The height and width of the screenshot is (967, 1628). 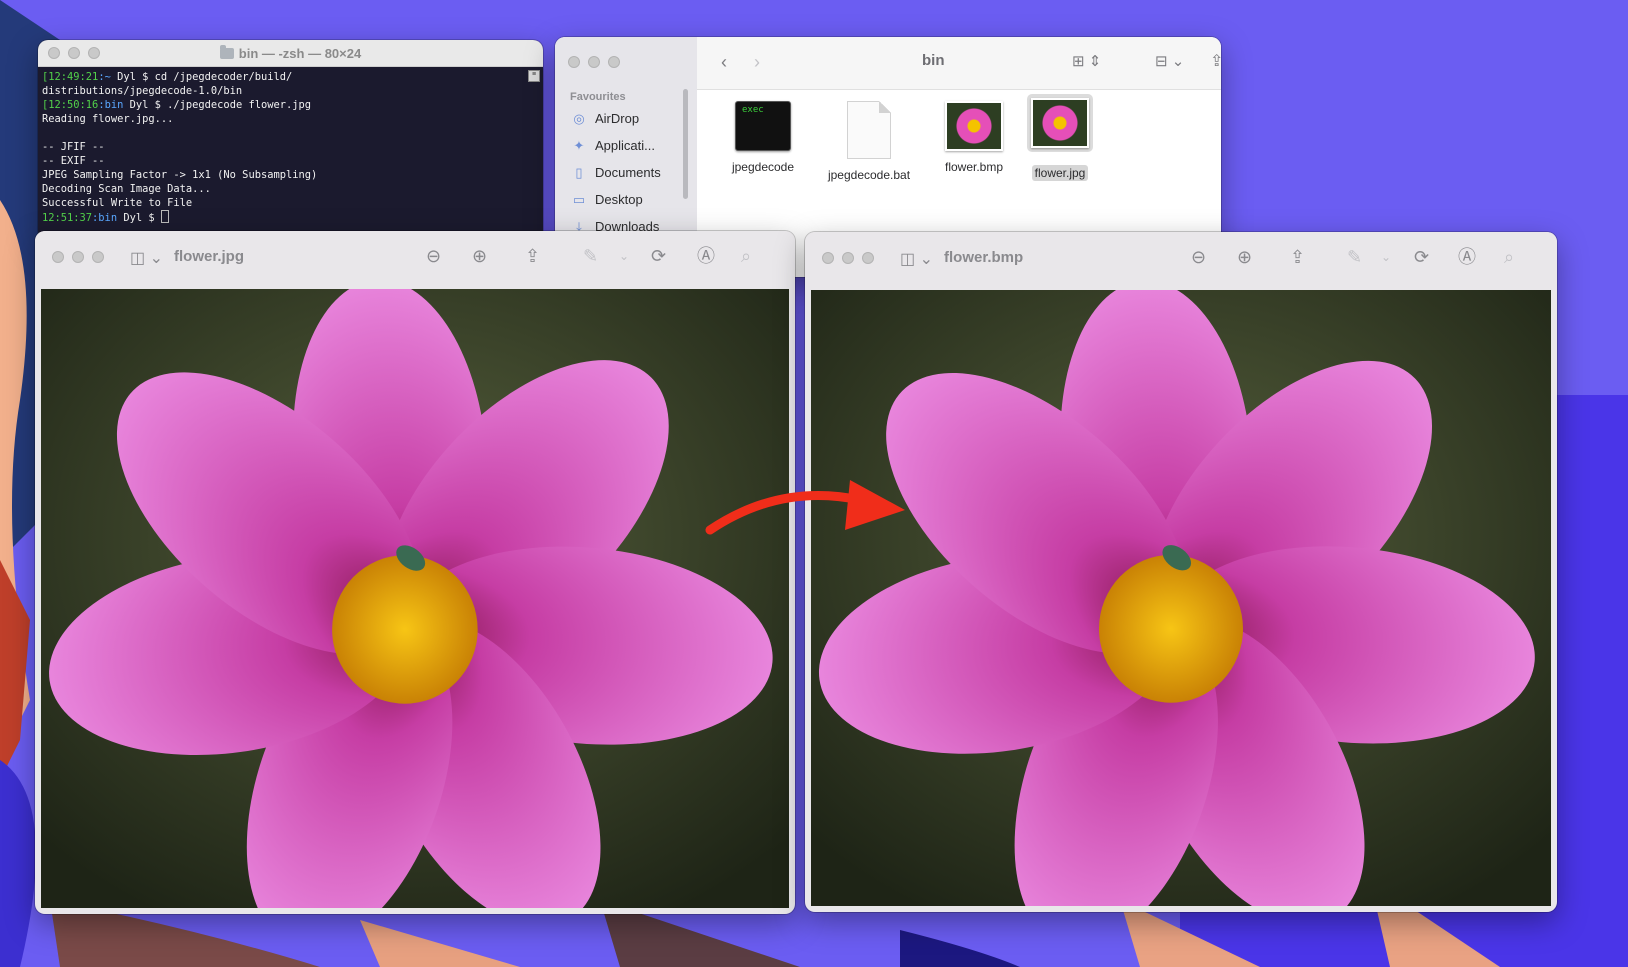 What do you see at coordinates (724, 62) in the screenshot?
I see `back-icon: ‹` at bounding box center [724, 62].